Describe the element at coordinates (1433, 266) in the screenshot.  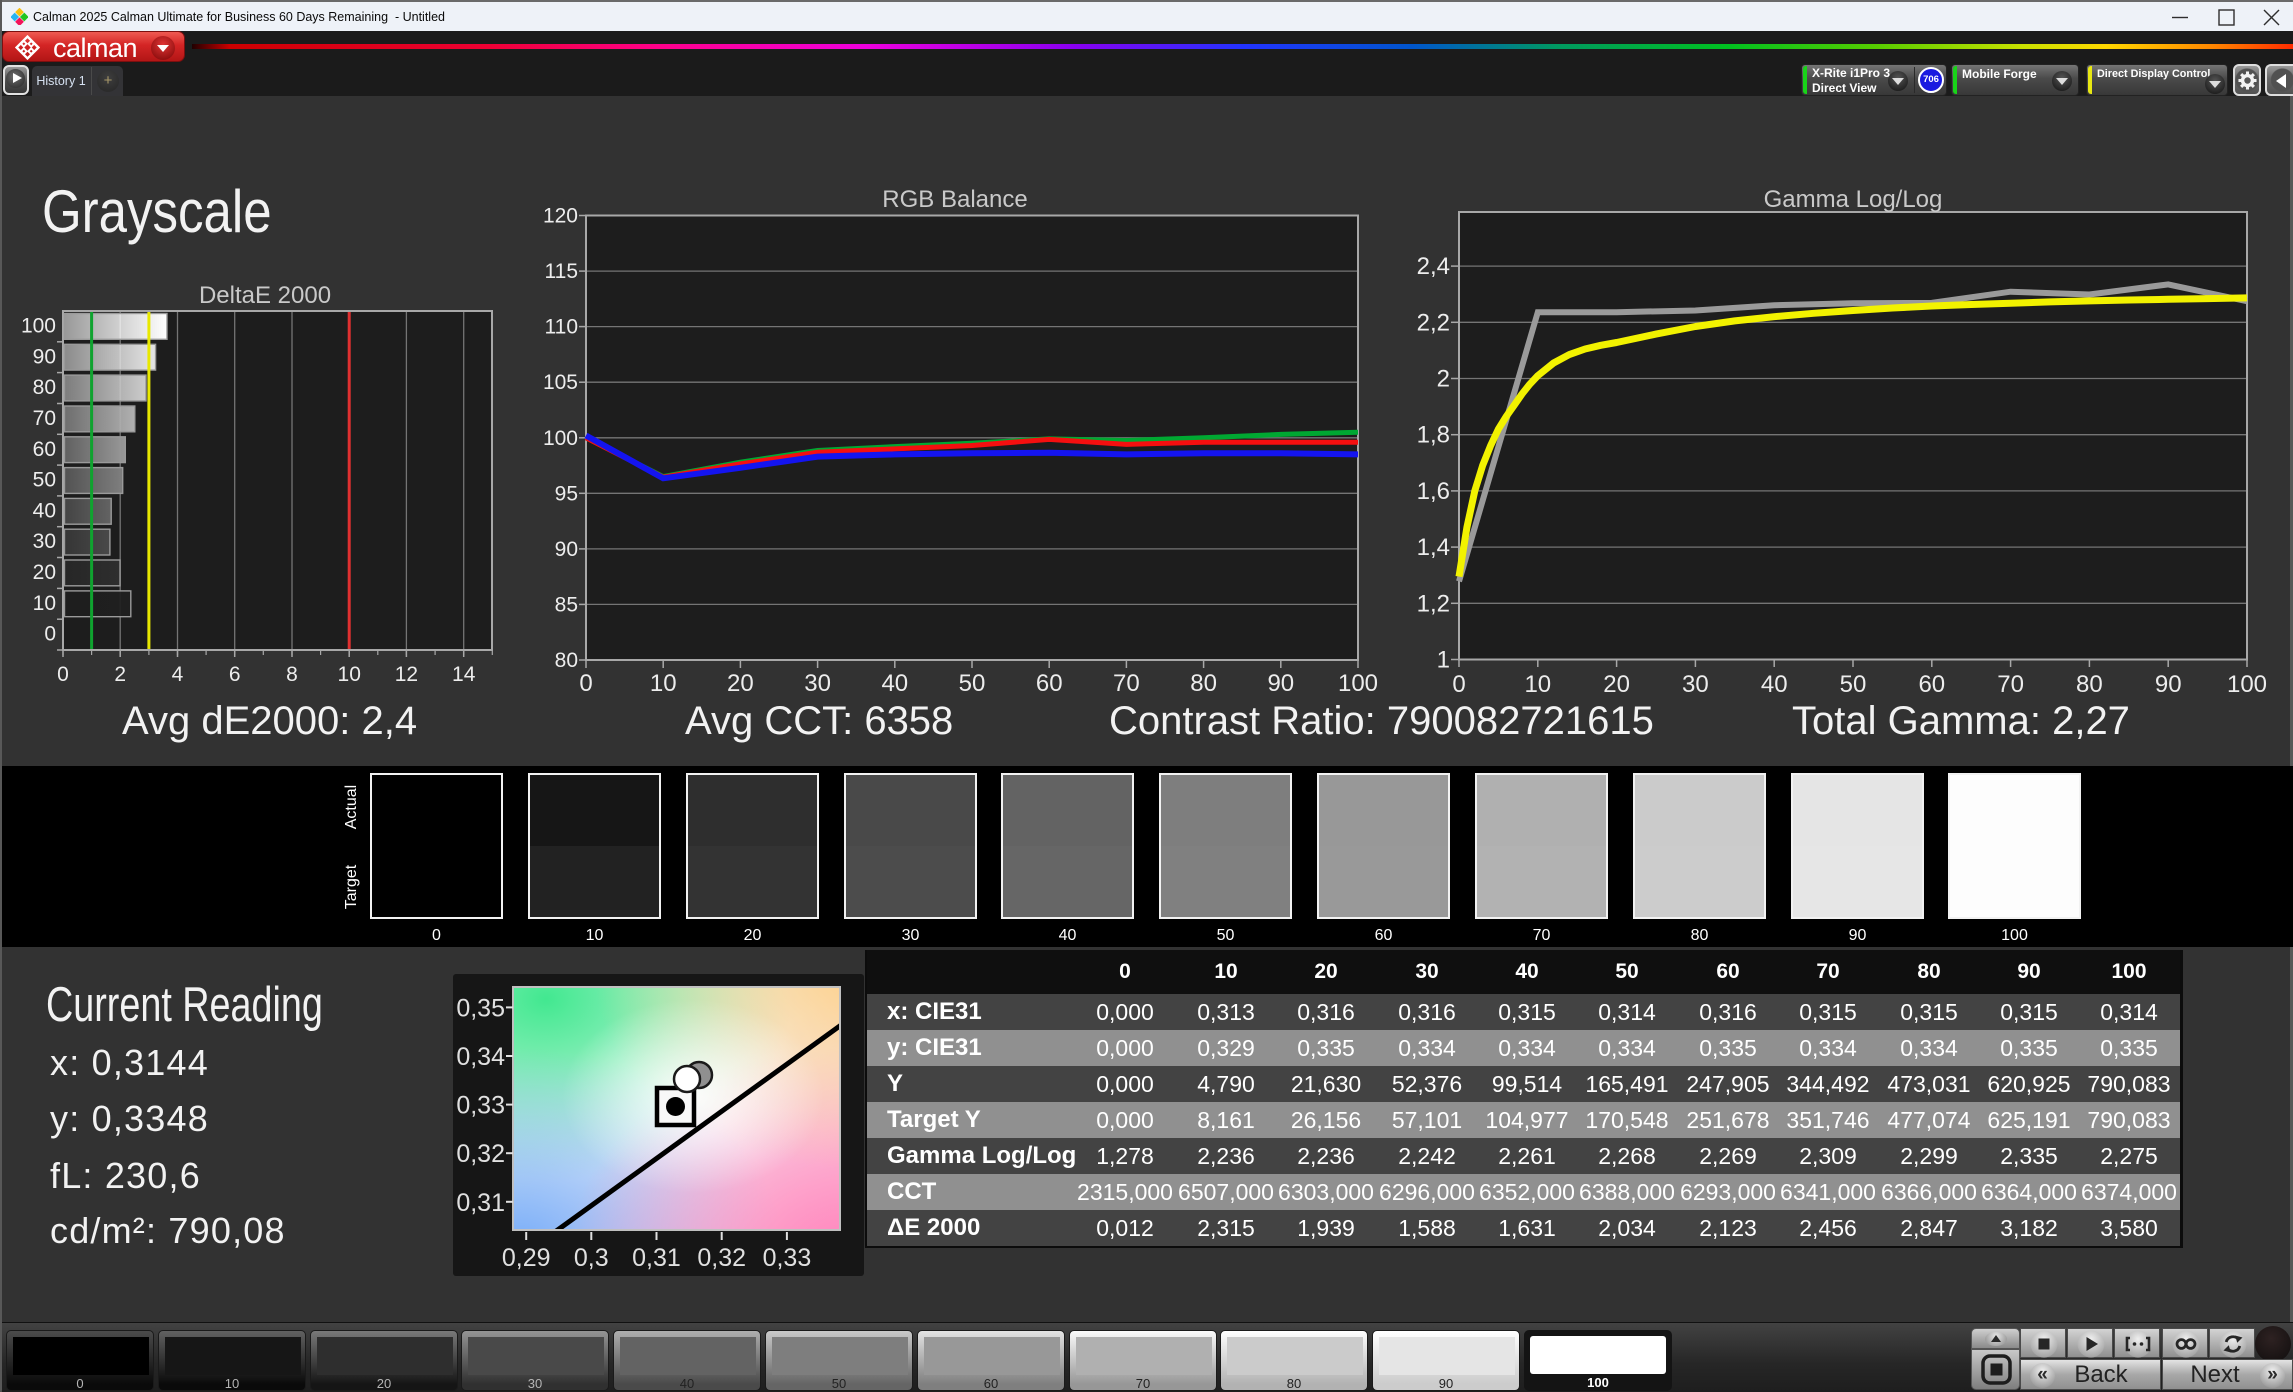
I see `svg-text: 2,4` at that location.